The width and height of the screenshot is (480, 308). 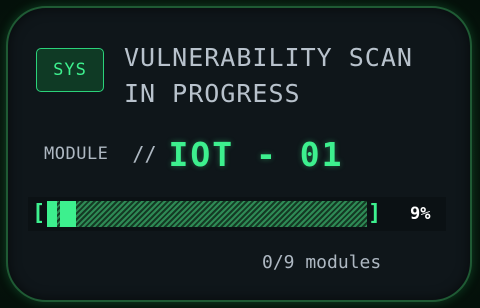 I want to click on module-row: MODULE // IOT - 01, so click(x=193, y=154).